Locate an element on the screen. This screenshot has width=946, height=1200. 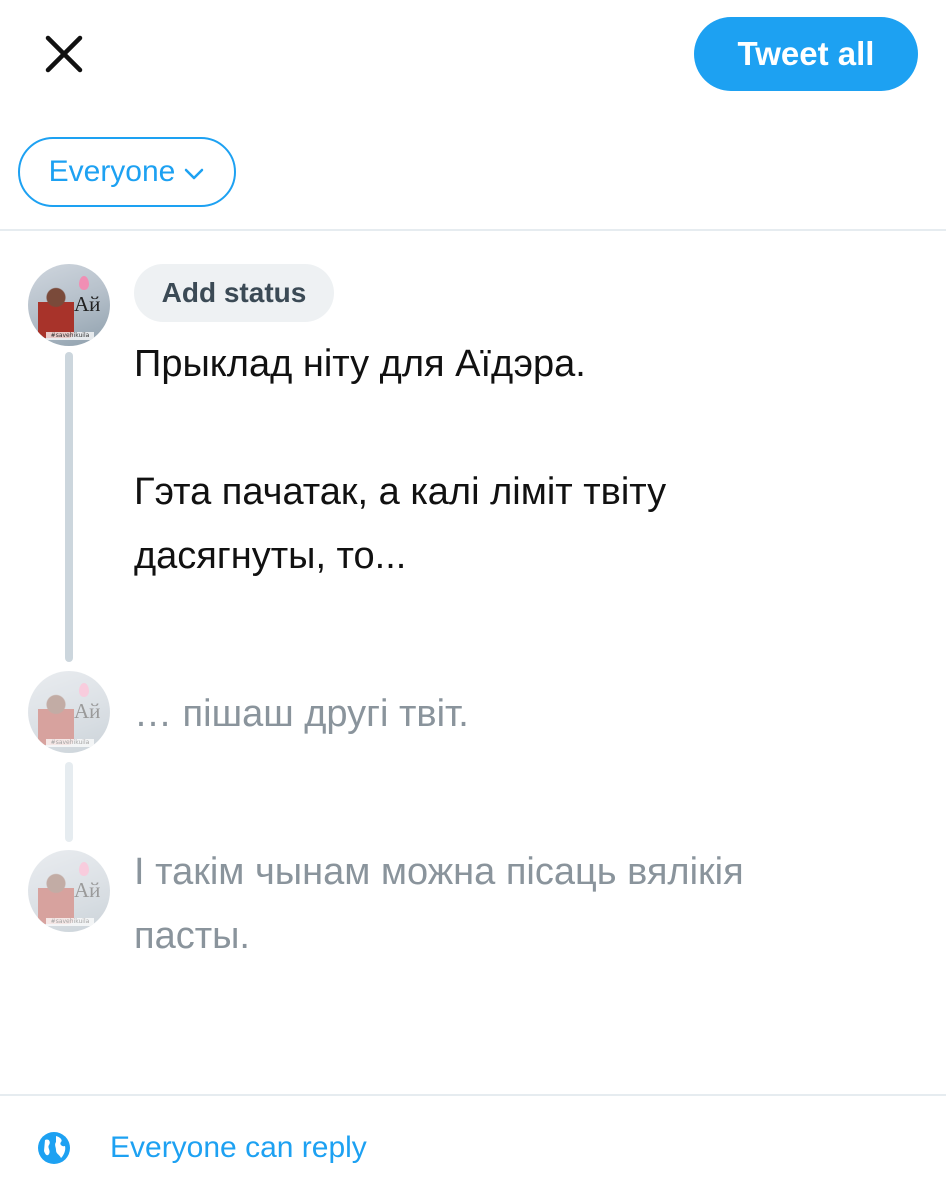
close-button is located at coordinates (64, 54).